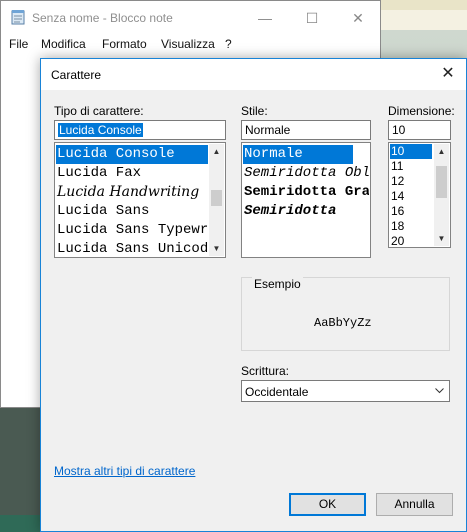  I want to click on size-input-value: 10, so click(399, 130).